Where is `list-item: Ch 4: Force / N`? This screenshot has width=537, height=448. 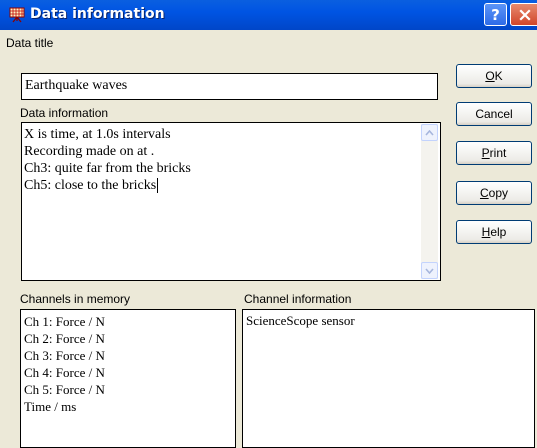
list-item: Ch 4: Force / N is located at coordinates (129, 372).